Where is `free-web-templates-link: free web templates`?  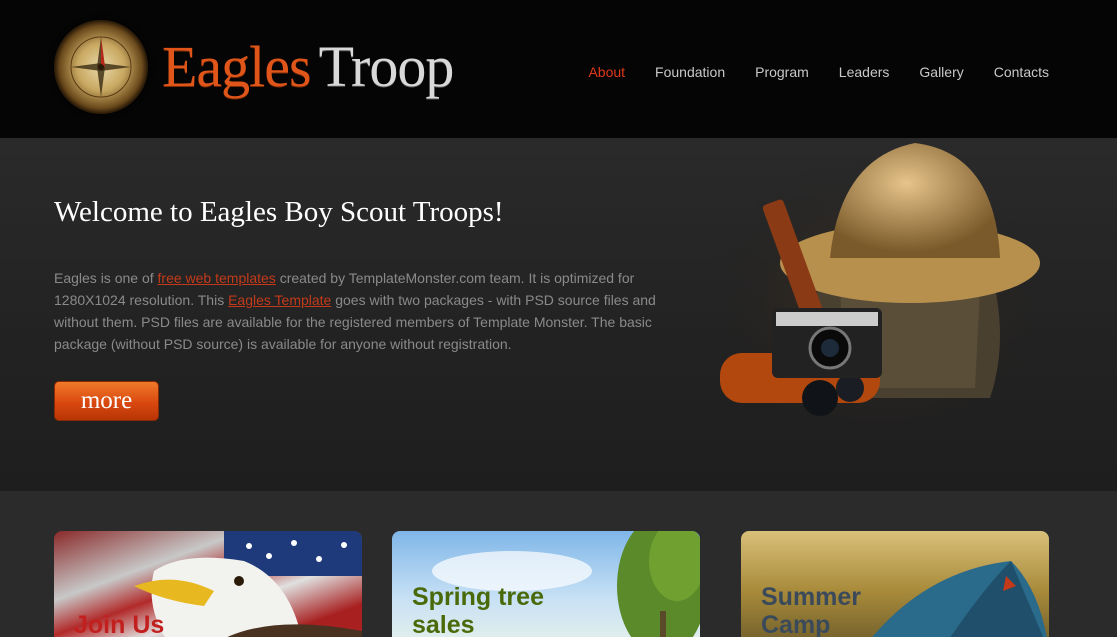
free-web-templates-link: free web templates is located at coordinates (217, 278).